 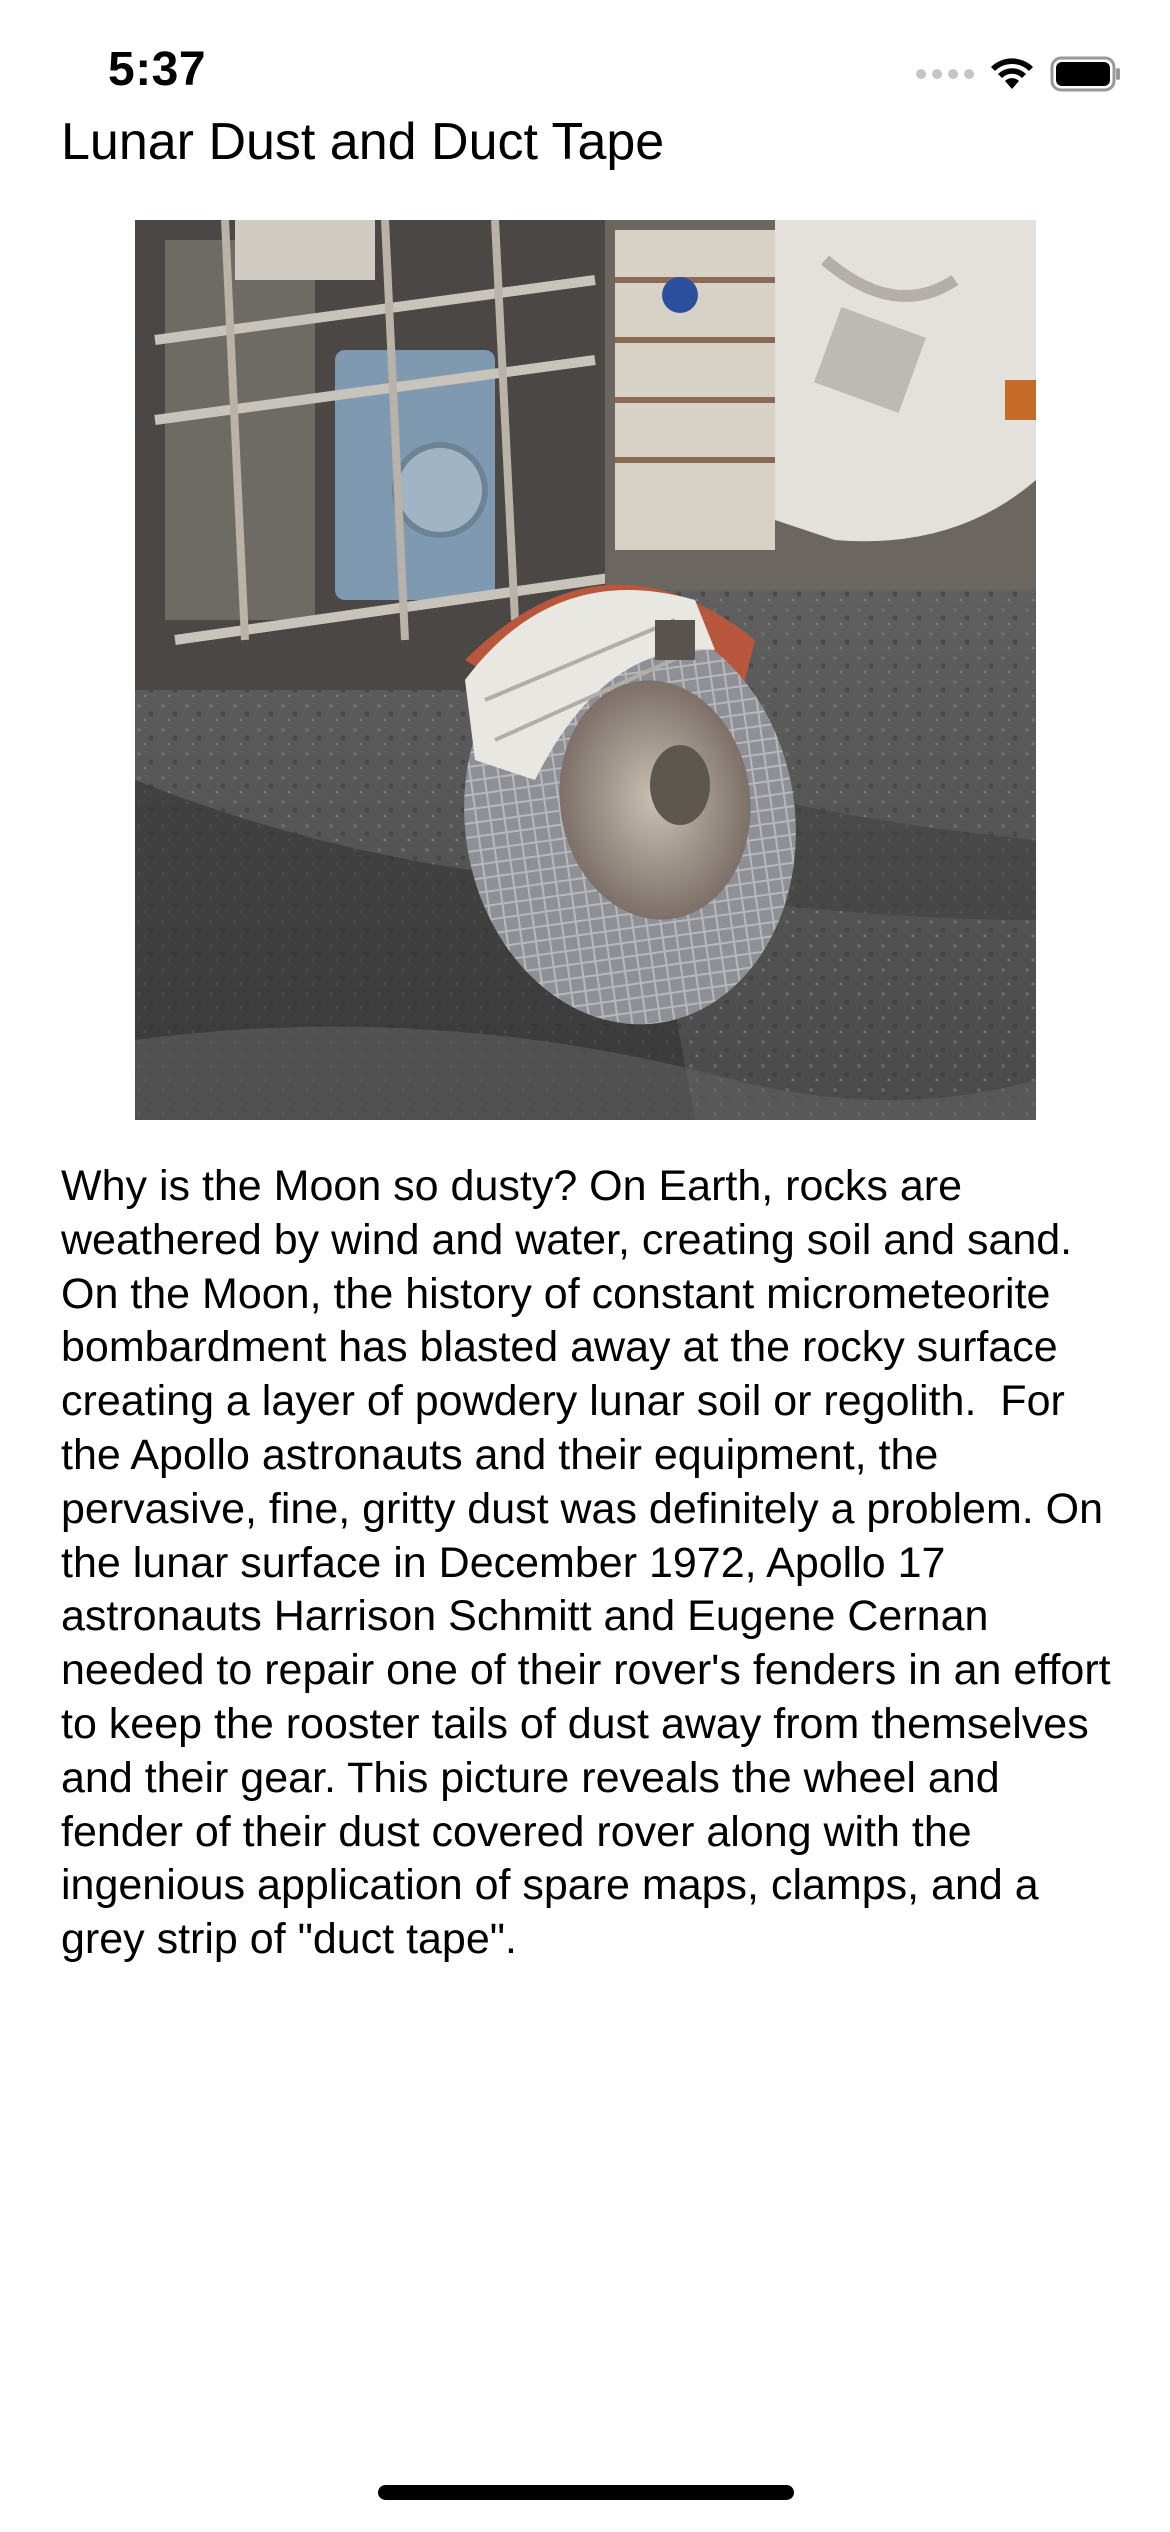 What do you see at coordinates (157, 69) in the screenshot?
I see `status-time: 5:37` at bounding box center [157, 69].